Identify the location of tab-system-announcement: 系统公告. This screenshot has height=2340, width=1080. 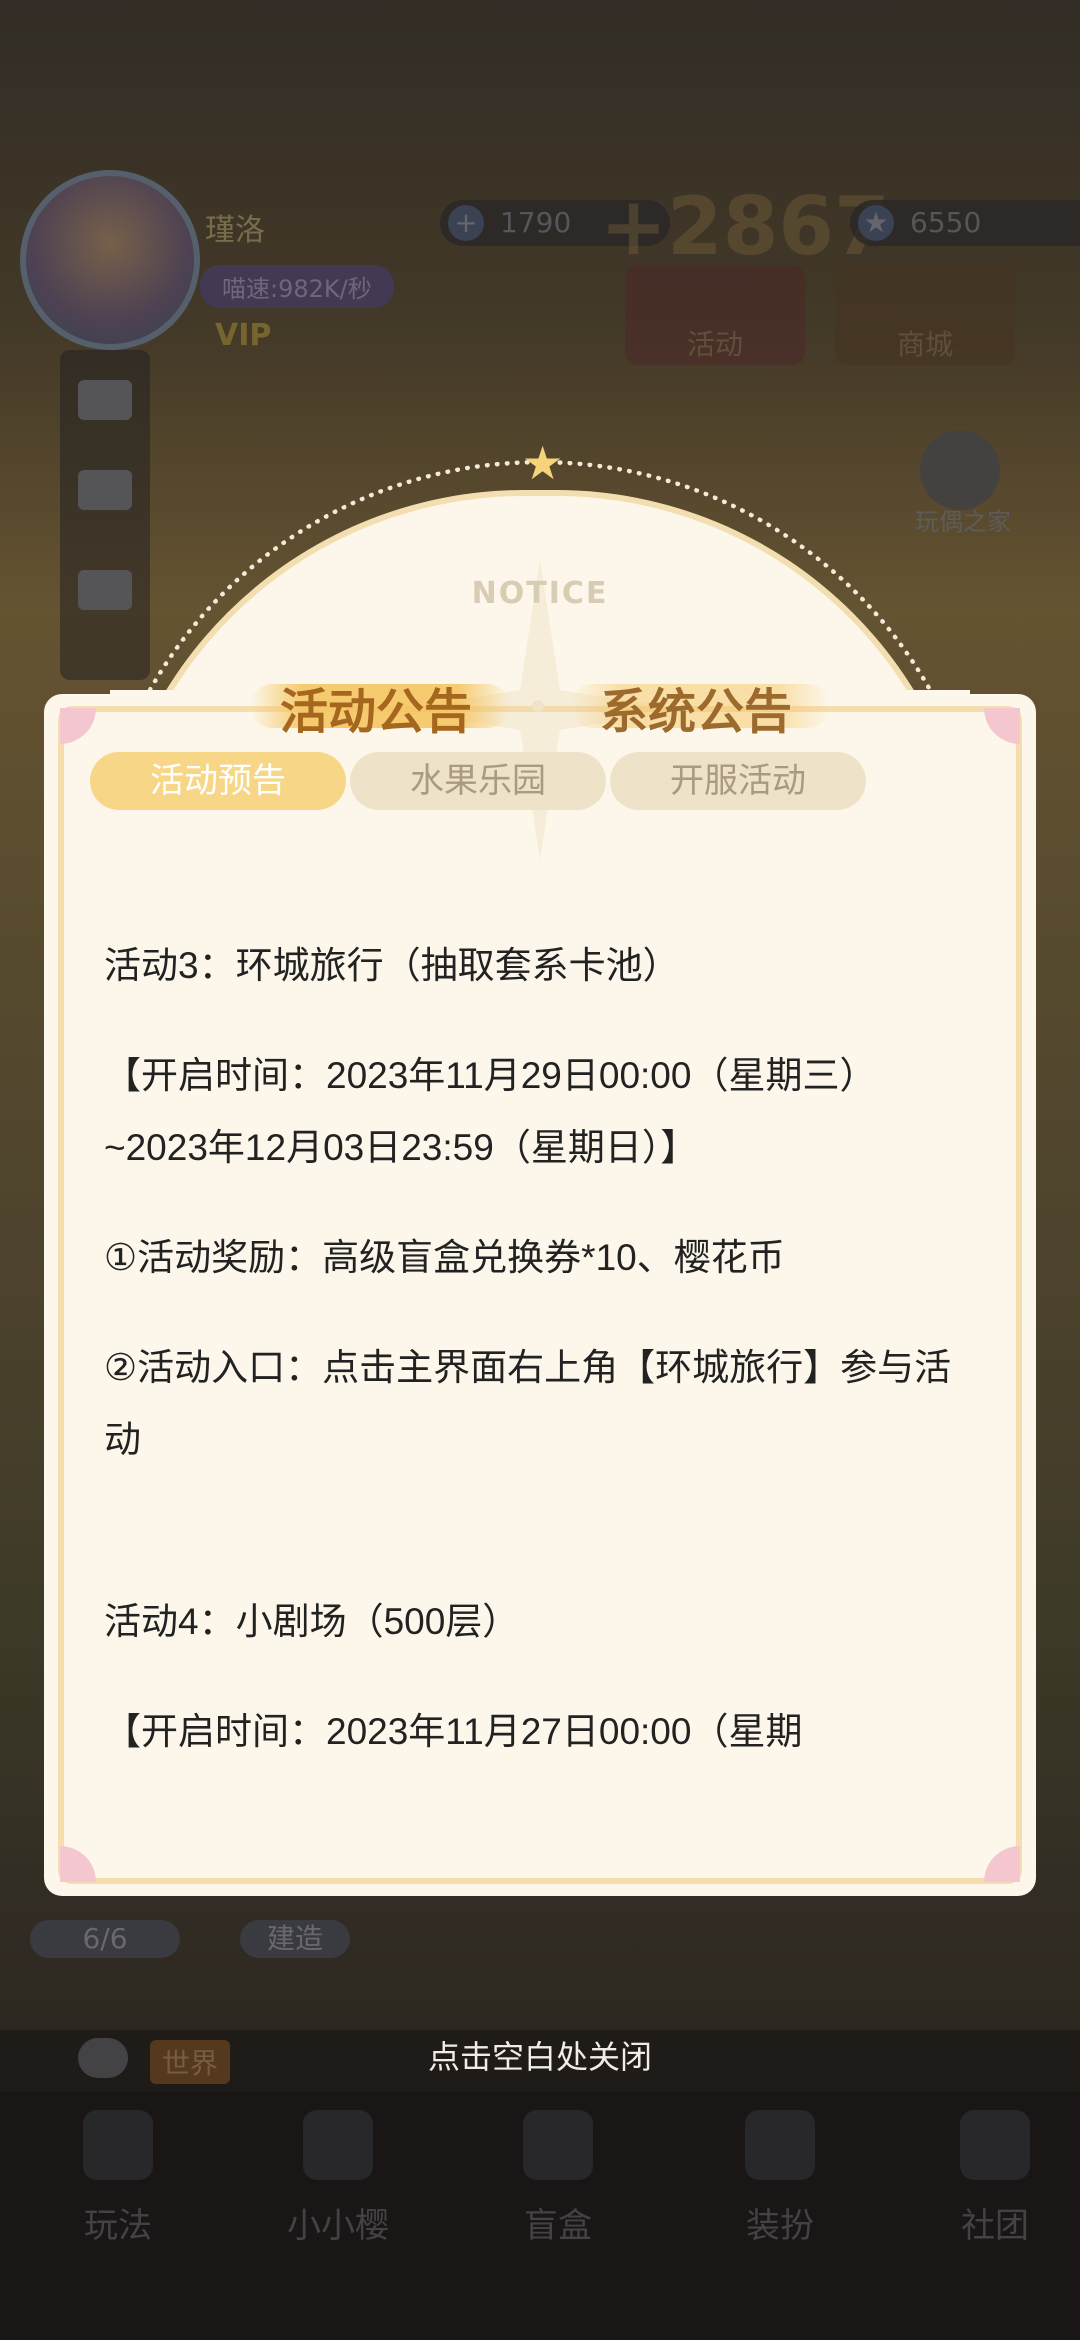
(700, 707).